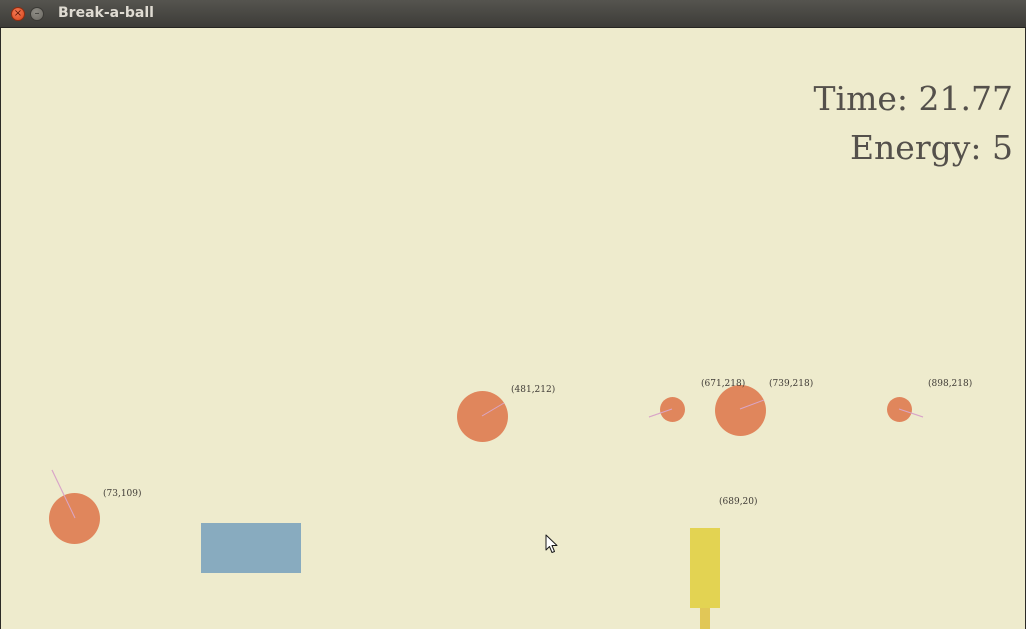 This screenshot has width=1026, height=629. Describe the element at coordinates (63, 494) in the screenshot. I see `ball-1-velocity-overlay` at that location.